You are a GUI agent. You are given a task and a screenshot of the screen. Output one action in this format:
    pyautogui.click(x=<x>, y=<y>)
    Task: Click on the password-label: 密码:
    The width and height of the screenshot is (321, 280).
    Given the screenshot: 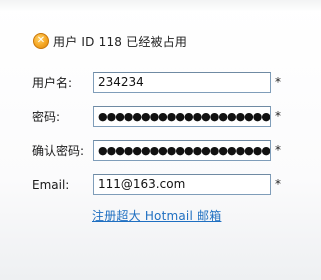 What is the action you would take?
    pyautogui.click(x=46, y=117)
    